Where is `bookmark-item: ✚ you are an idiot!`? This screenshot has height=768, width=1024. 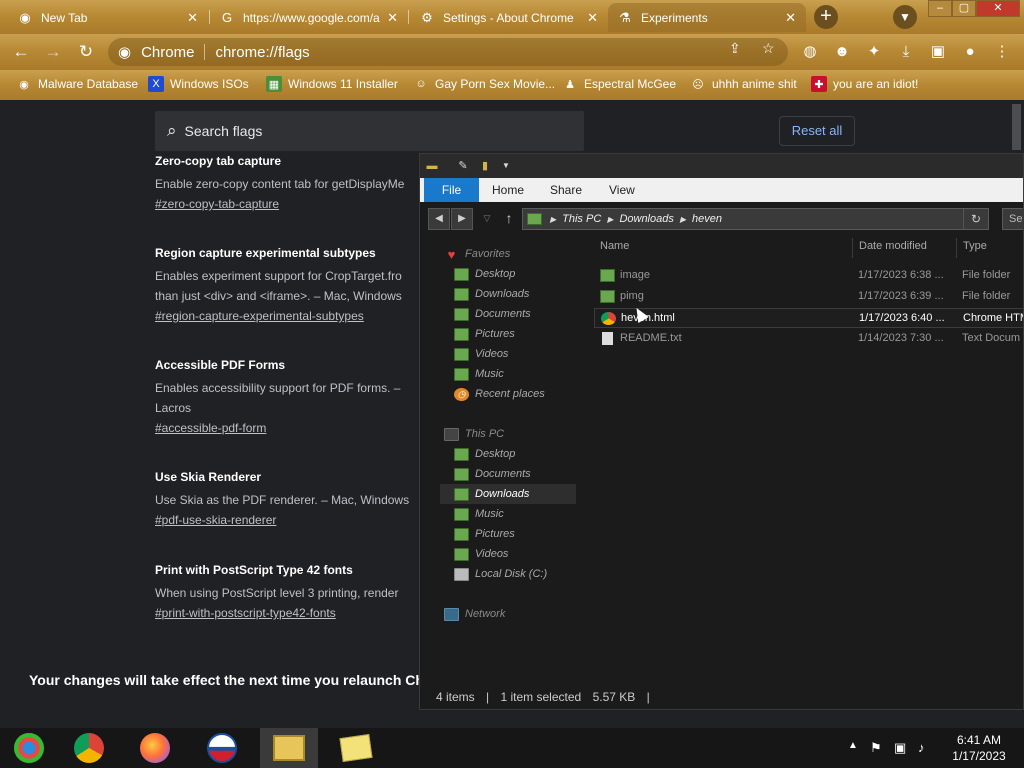 bookmark-item: ✚ you are an idiot! is located at coordinates (864, 84).